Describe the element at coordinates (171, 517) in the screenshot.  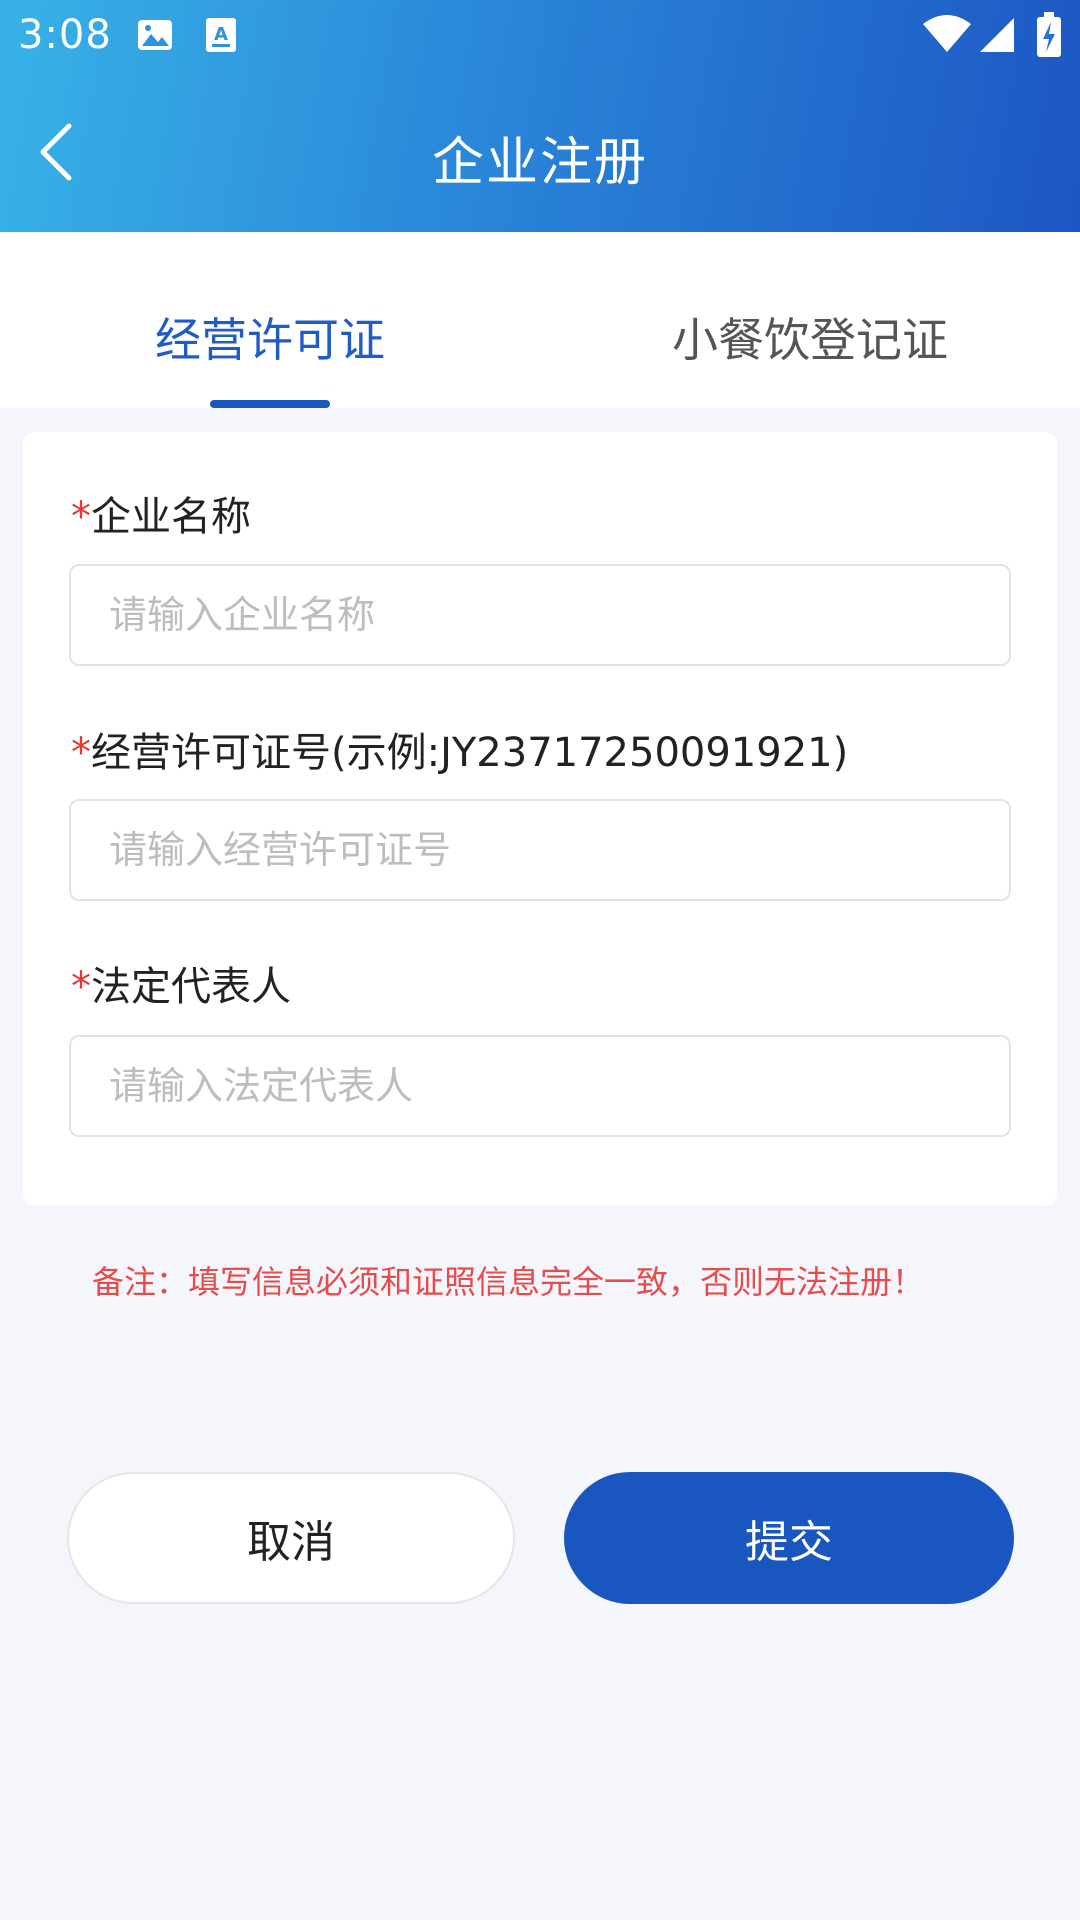
I see `company-name-label-text: 企业名称` at that location.